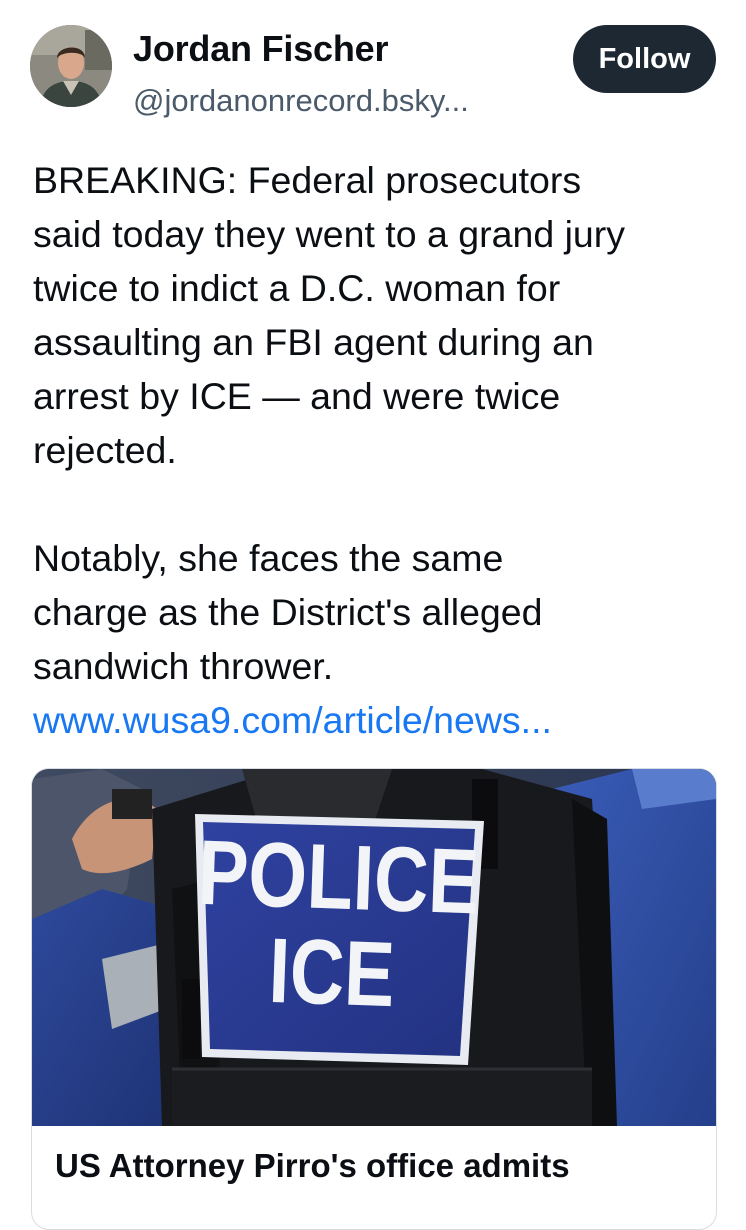 The width and height of the screenshot is (746, 1230). What do you see at coordinates (297, 396) in the screenshot?
I see `post-line: arrest by ICE — and were twice` at bounding box center [297, 396].